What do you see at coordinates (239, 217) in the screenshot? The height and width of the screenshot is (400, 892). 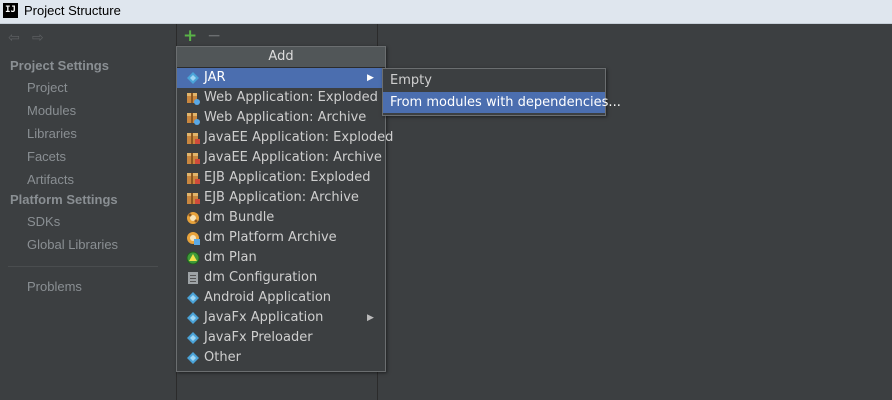 I see `menu-item-label: dm Bundle` at bounding box center [239, 217].